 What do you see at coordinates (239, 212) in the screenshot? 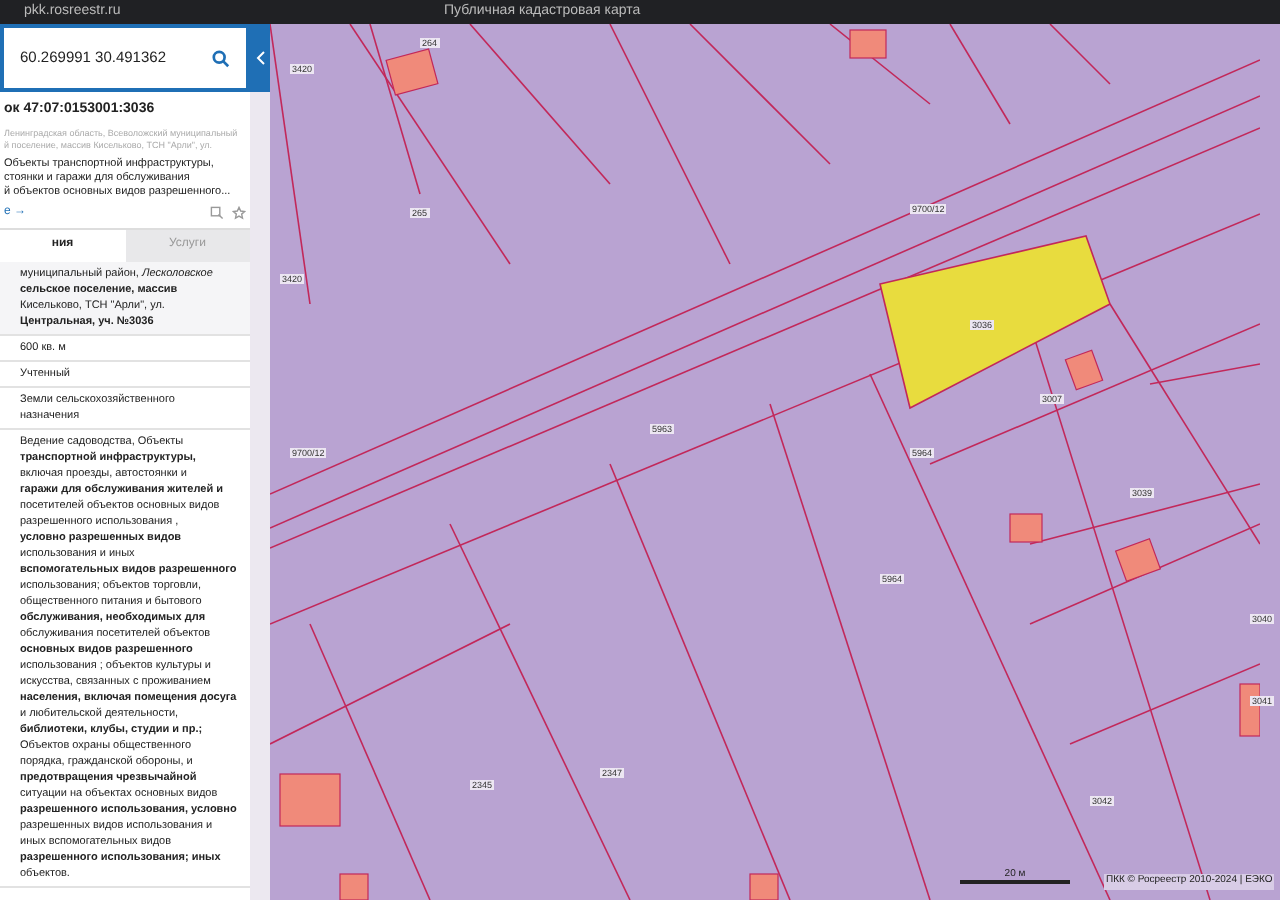
I see `star-icon` at bounding box center [239, 212].